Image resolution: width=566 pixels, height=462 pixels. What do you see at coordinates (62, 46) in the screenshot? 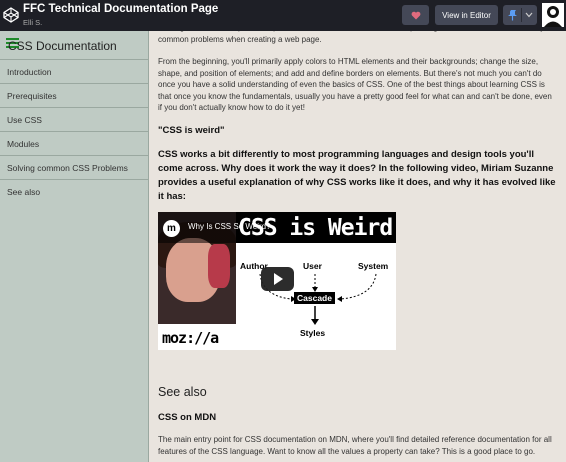
I see `sidebar-title: CSS Documentation` at bounding box center [62, 46].